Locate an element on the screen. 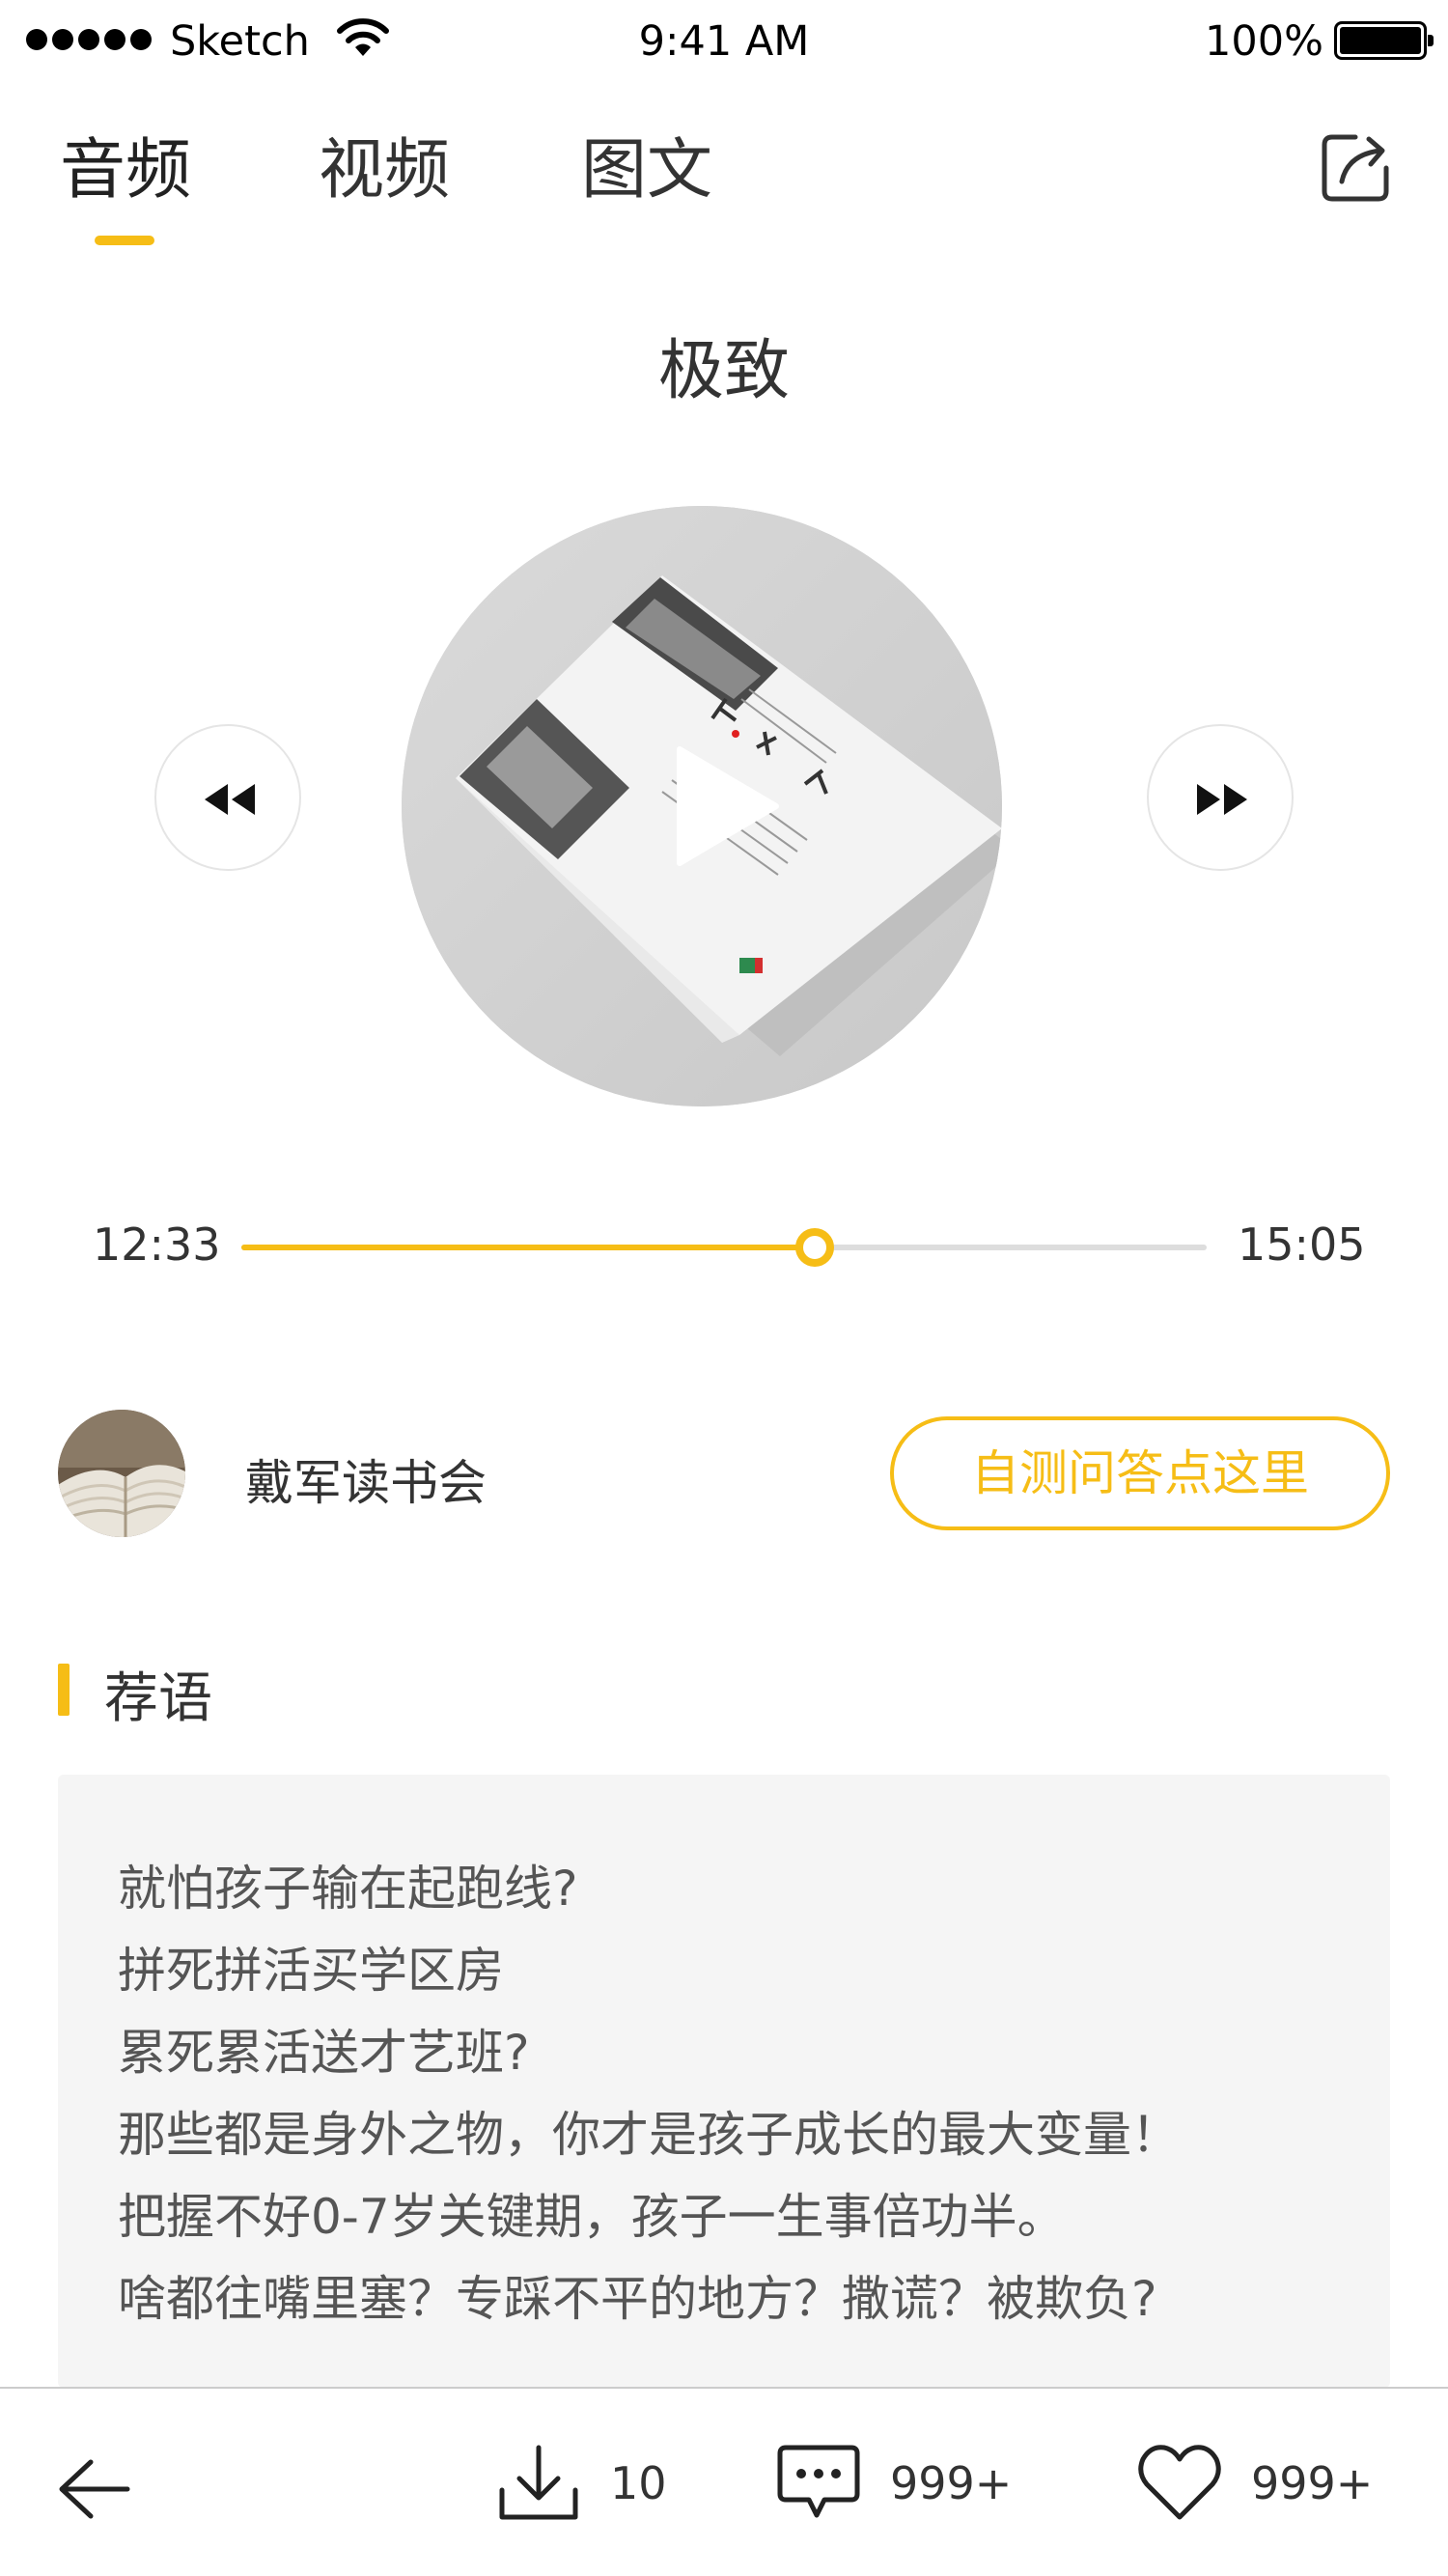  download-count: 10 is located at coordinates (638, 2483).